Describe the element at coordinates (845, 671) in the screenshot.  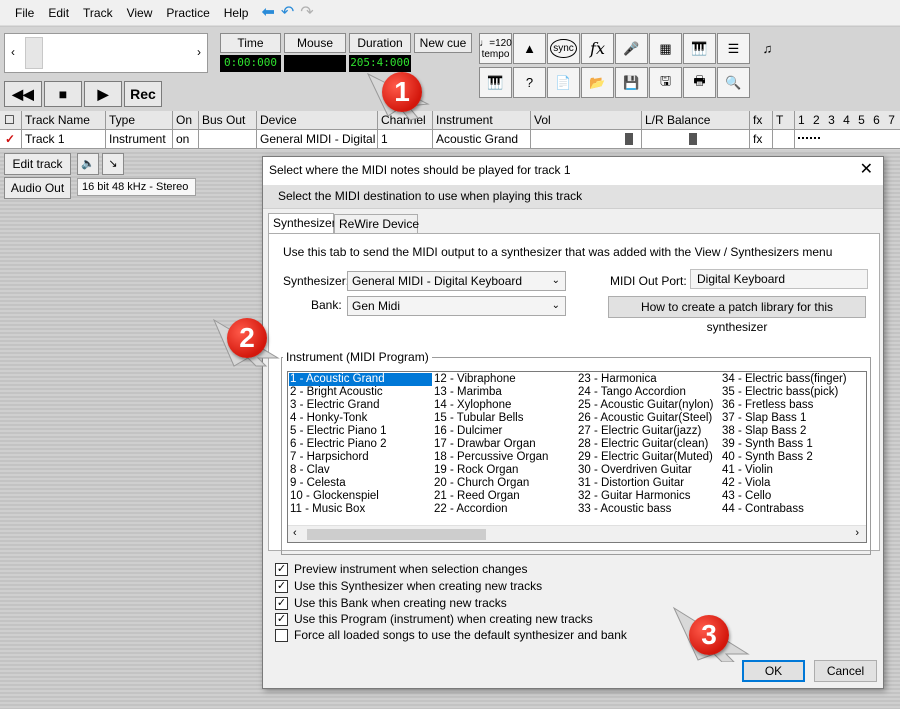
I see `cancel-button: Cancel` at that location.